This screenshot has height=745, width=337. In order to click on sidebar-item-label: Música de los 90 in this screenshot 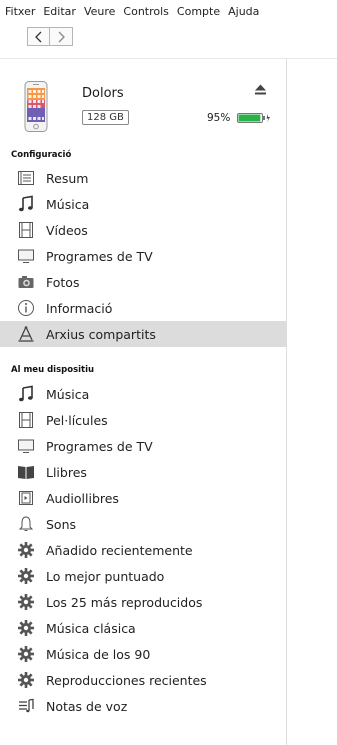, I will do `click(98, 654)`.